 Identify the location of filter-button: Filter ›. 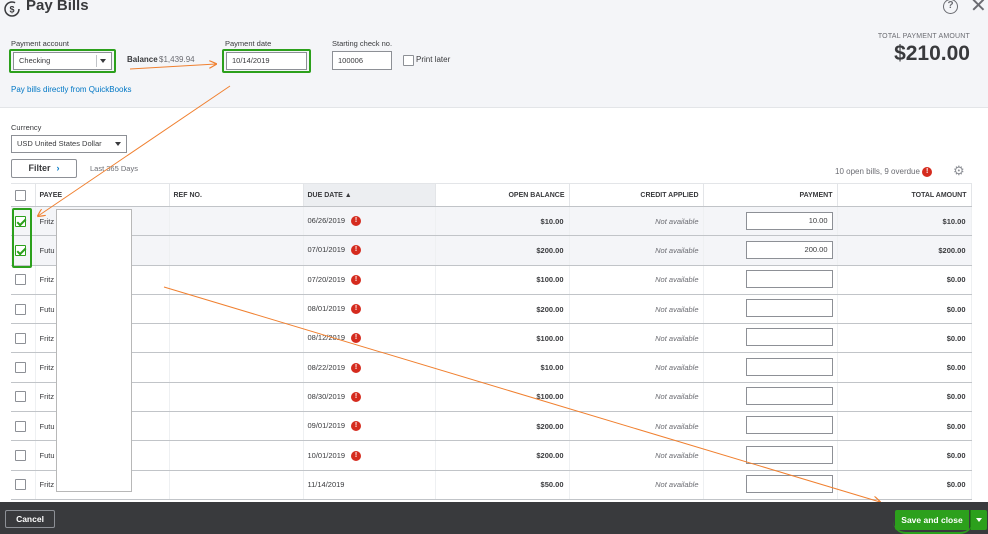
(44, 168).